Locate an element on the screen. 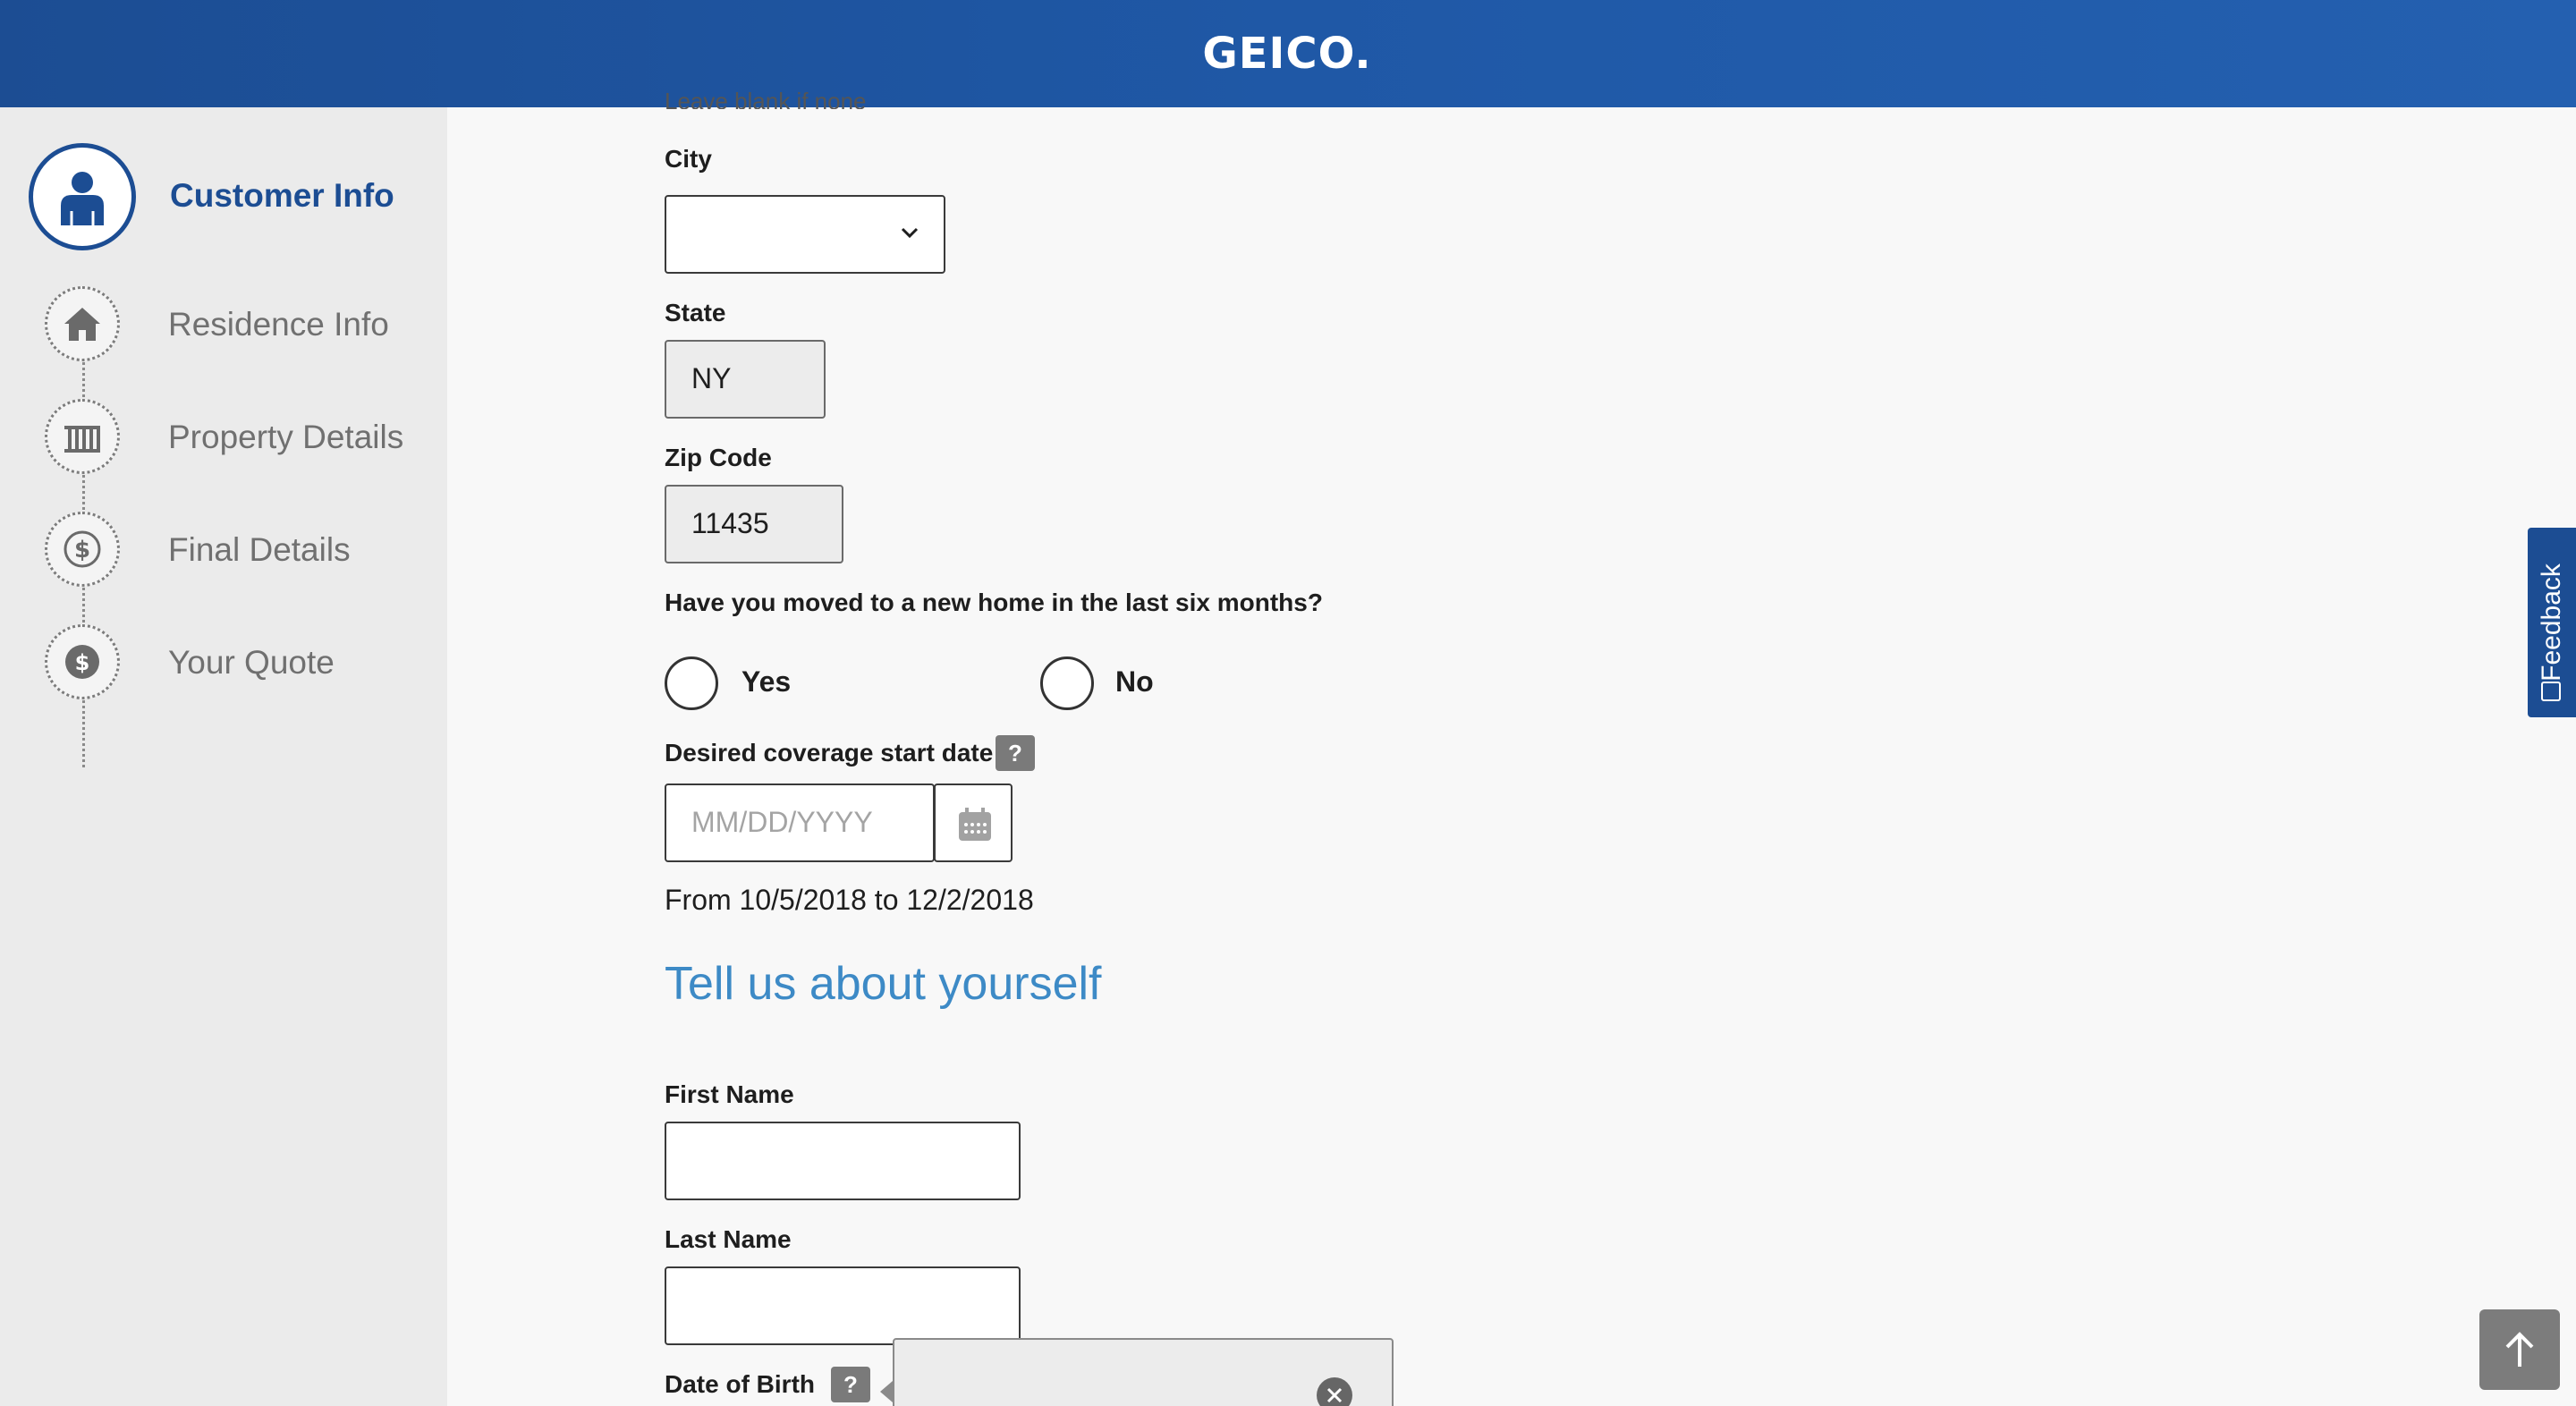 This screenshot has width=2576, height=1406. close-icon is located at coordinates (1334, 1392).